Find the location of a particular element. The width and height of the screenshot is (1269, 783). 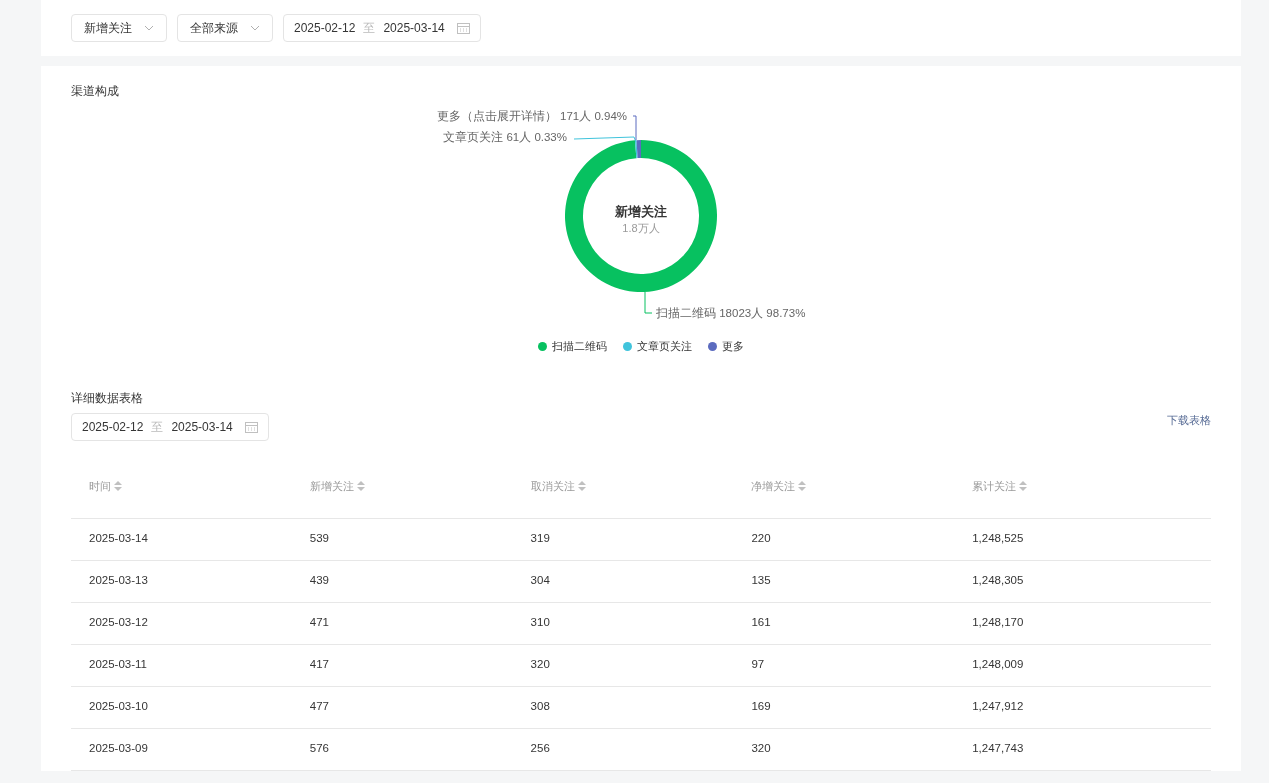

leader-line is located at coordinates (648, 302).